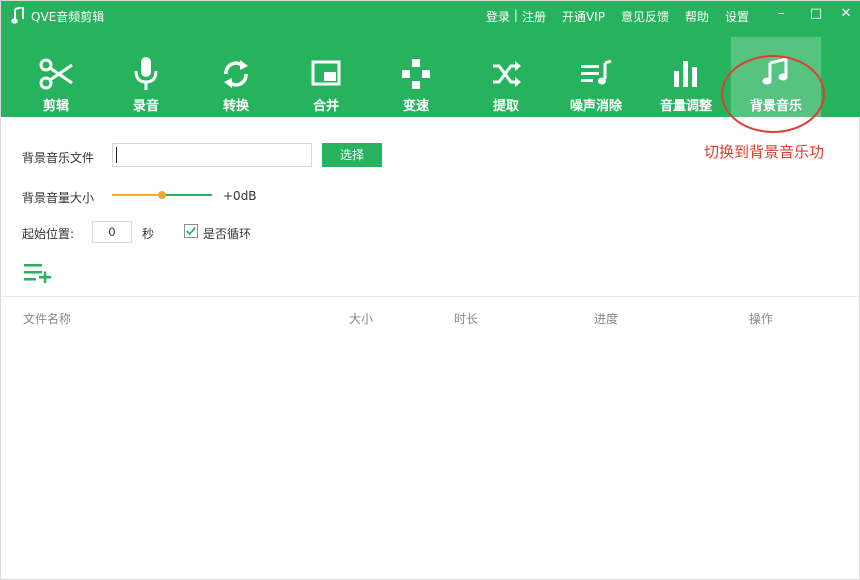 The image size is (860, 580). What do you see at coordinates (17, 15) in the screenshot?
I see `music-note-app-icon` at bounding box center [17, 15].